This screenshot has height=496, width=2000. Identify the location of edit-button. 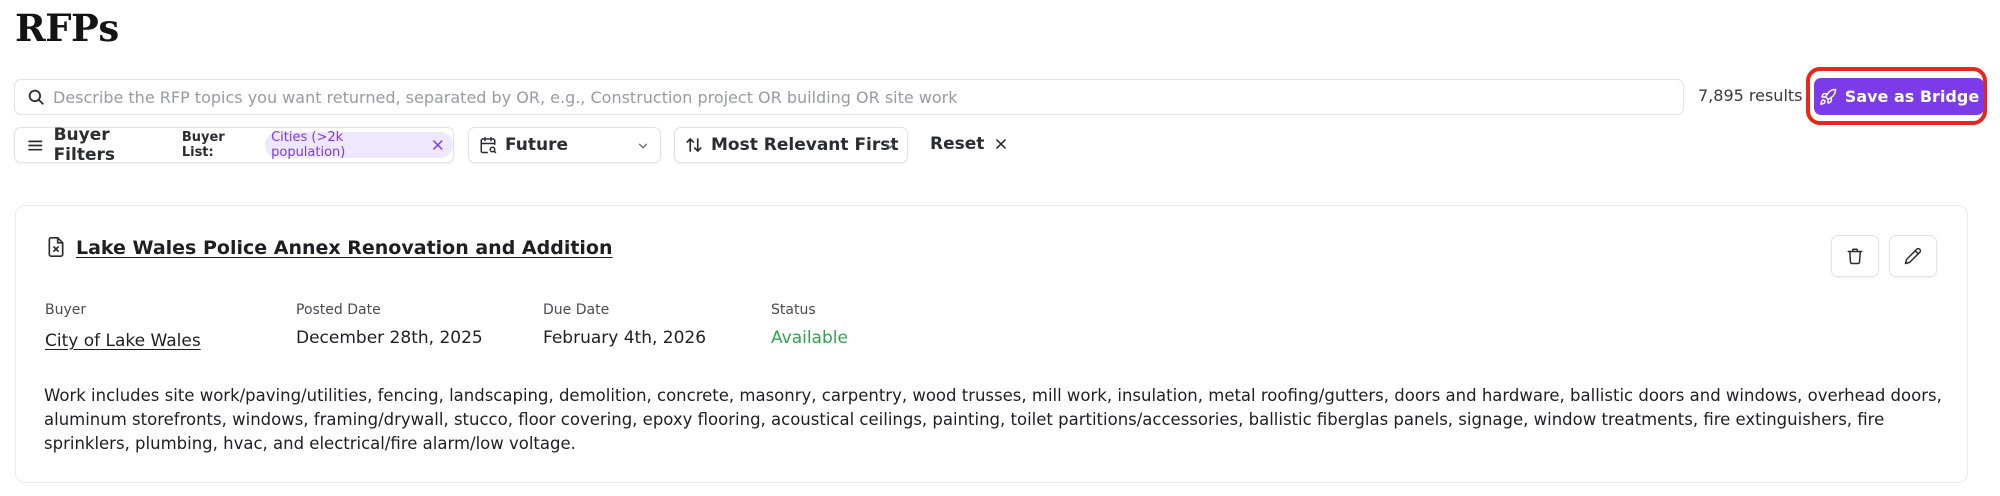
(1913, 256).